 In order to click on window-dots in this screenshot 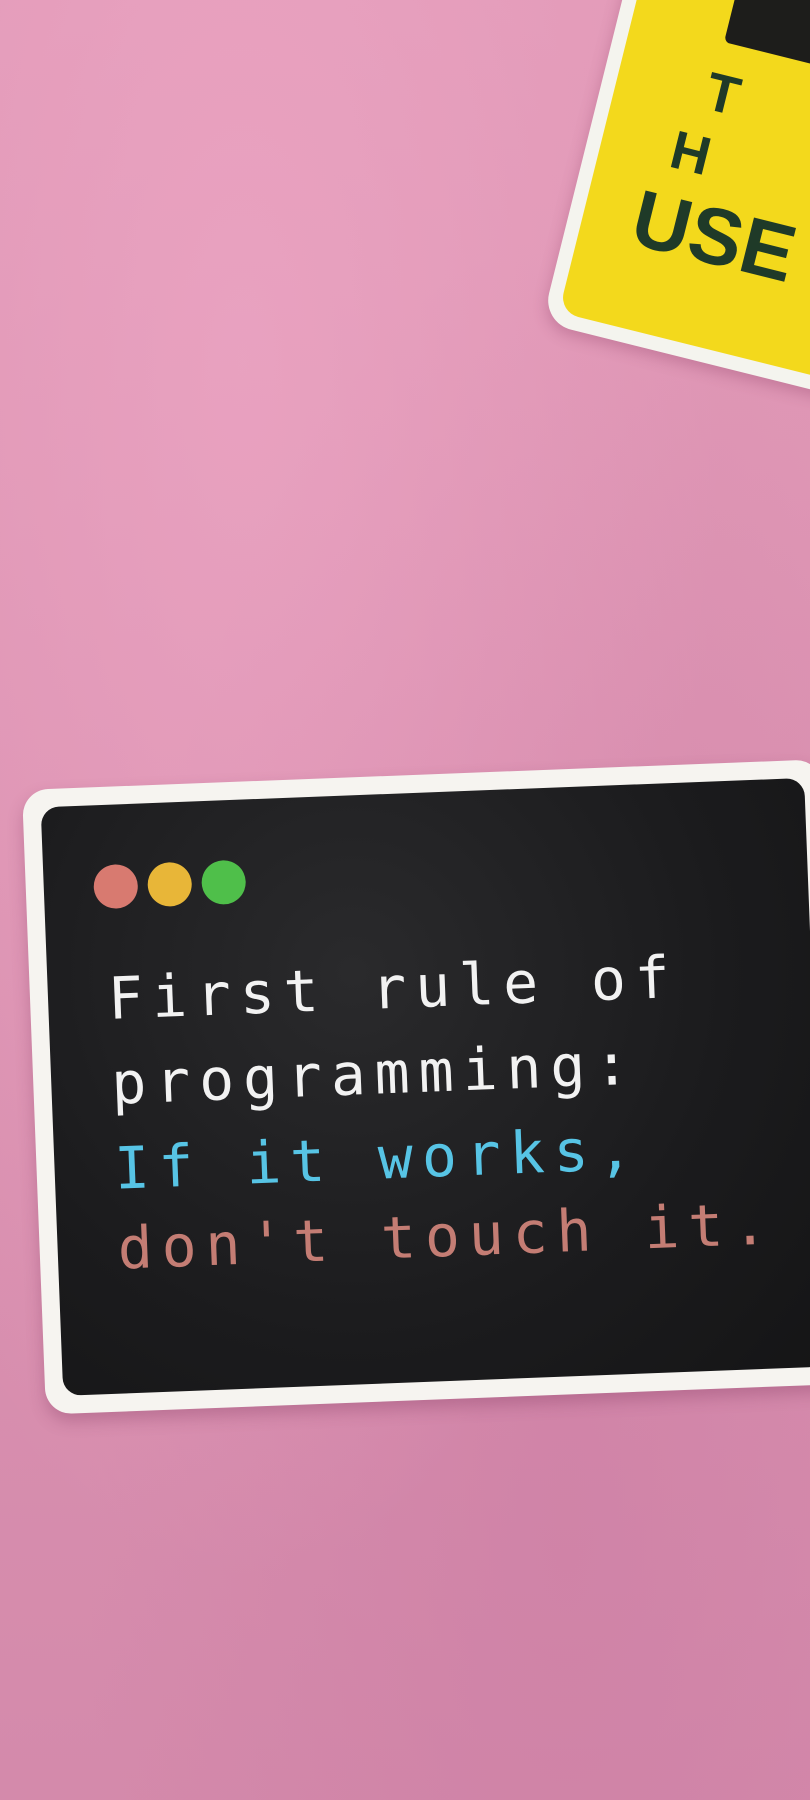, I will do `click(169, 884)`.